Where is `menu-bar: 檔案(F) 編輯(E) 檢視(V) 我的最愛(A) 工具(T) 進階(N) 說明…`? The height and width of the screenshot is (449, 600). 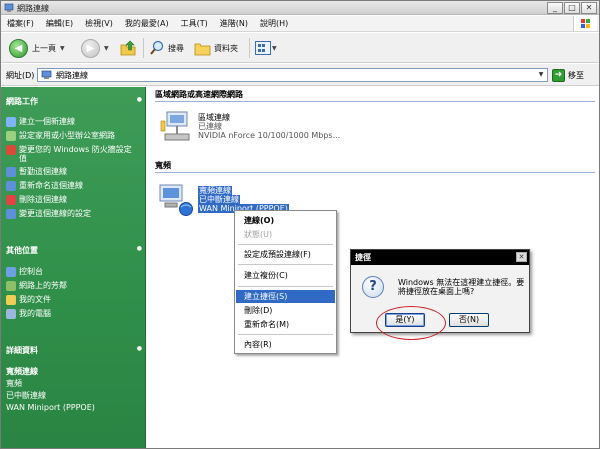
menu-bar: 檔案(F) 編輯(E) 檢視(V) 我的最愛(A) 工具(T) 進階(N) 說明… is located at coordinates (300, 24).